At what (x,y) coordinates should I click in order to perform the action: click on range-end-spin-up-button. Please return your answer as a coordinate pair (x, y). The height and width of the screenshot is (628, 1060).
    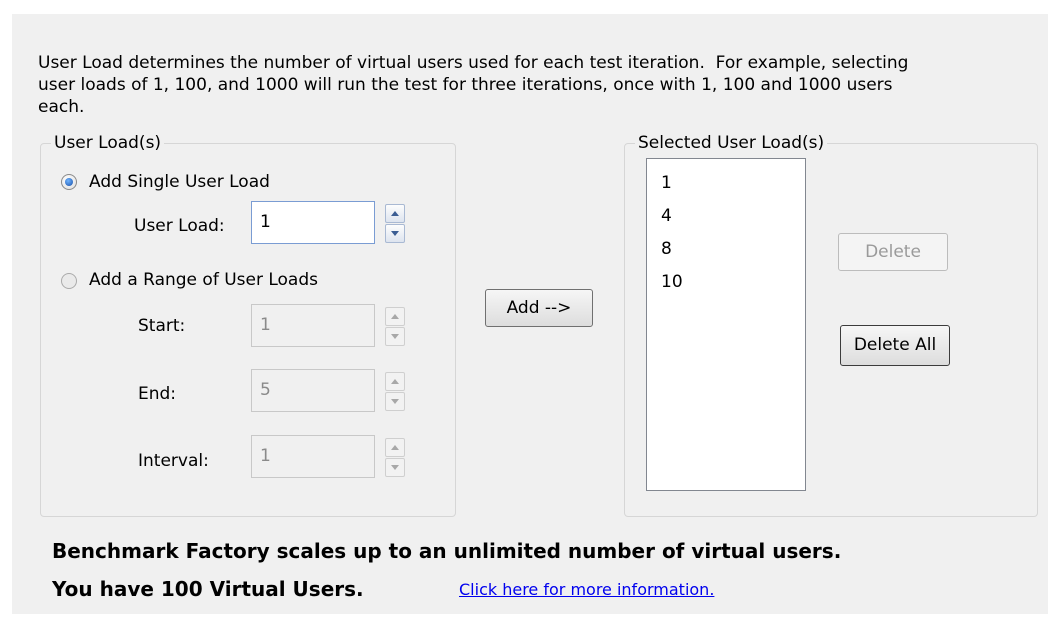
    Looking at the image, I should click on (395, 381).